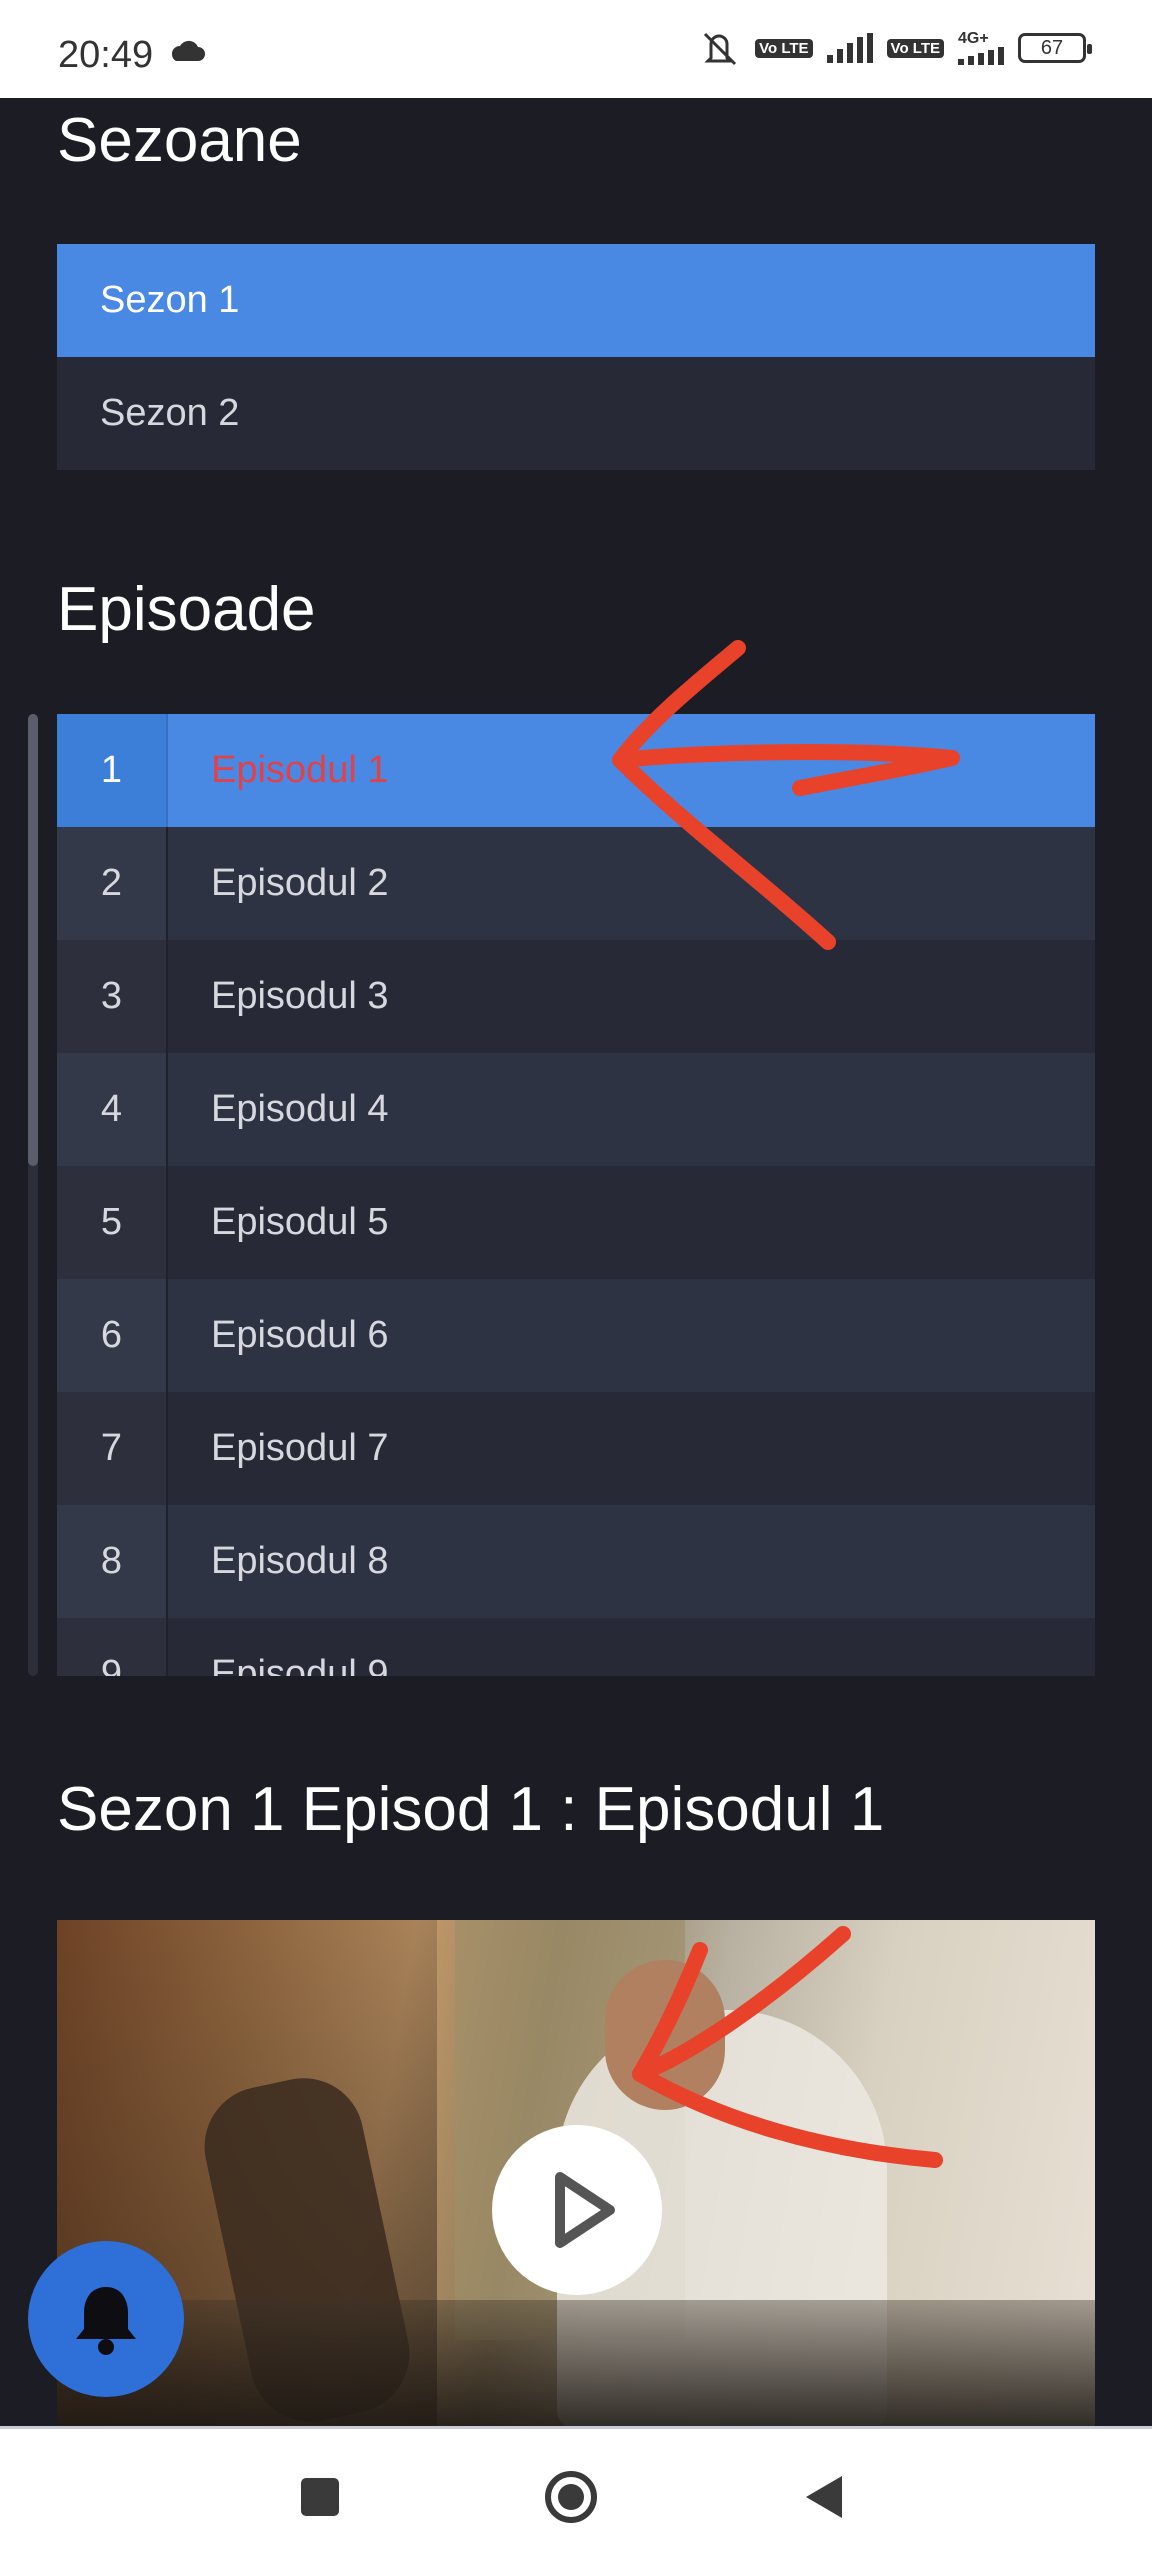 The width and height of the screenshot is (1152, 2560). What do you see at coordinates (112, 1561) in the screenshot?
I see `episode-number: 8` at bounding box center [112, 1561].